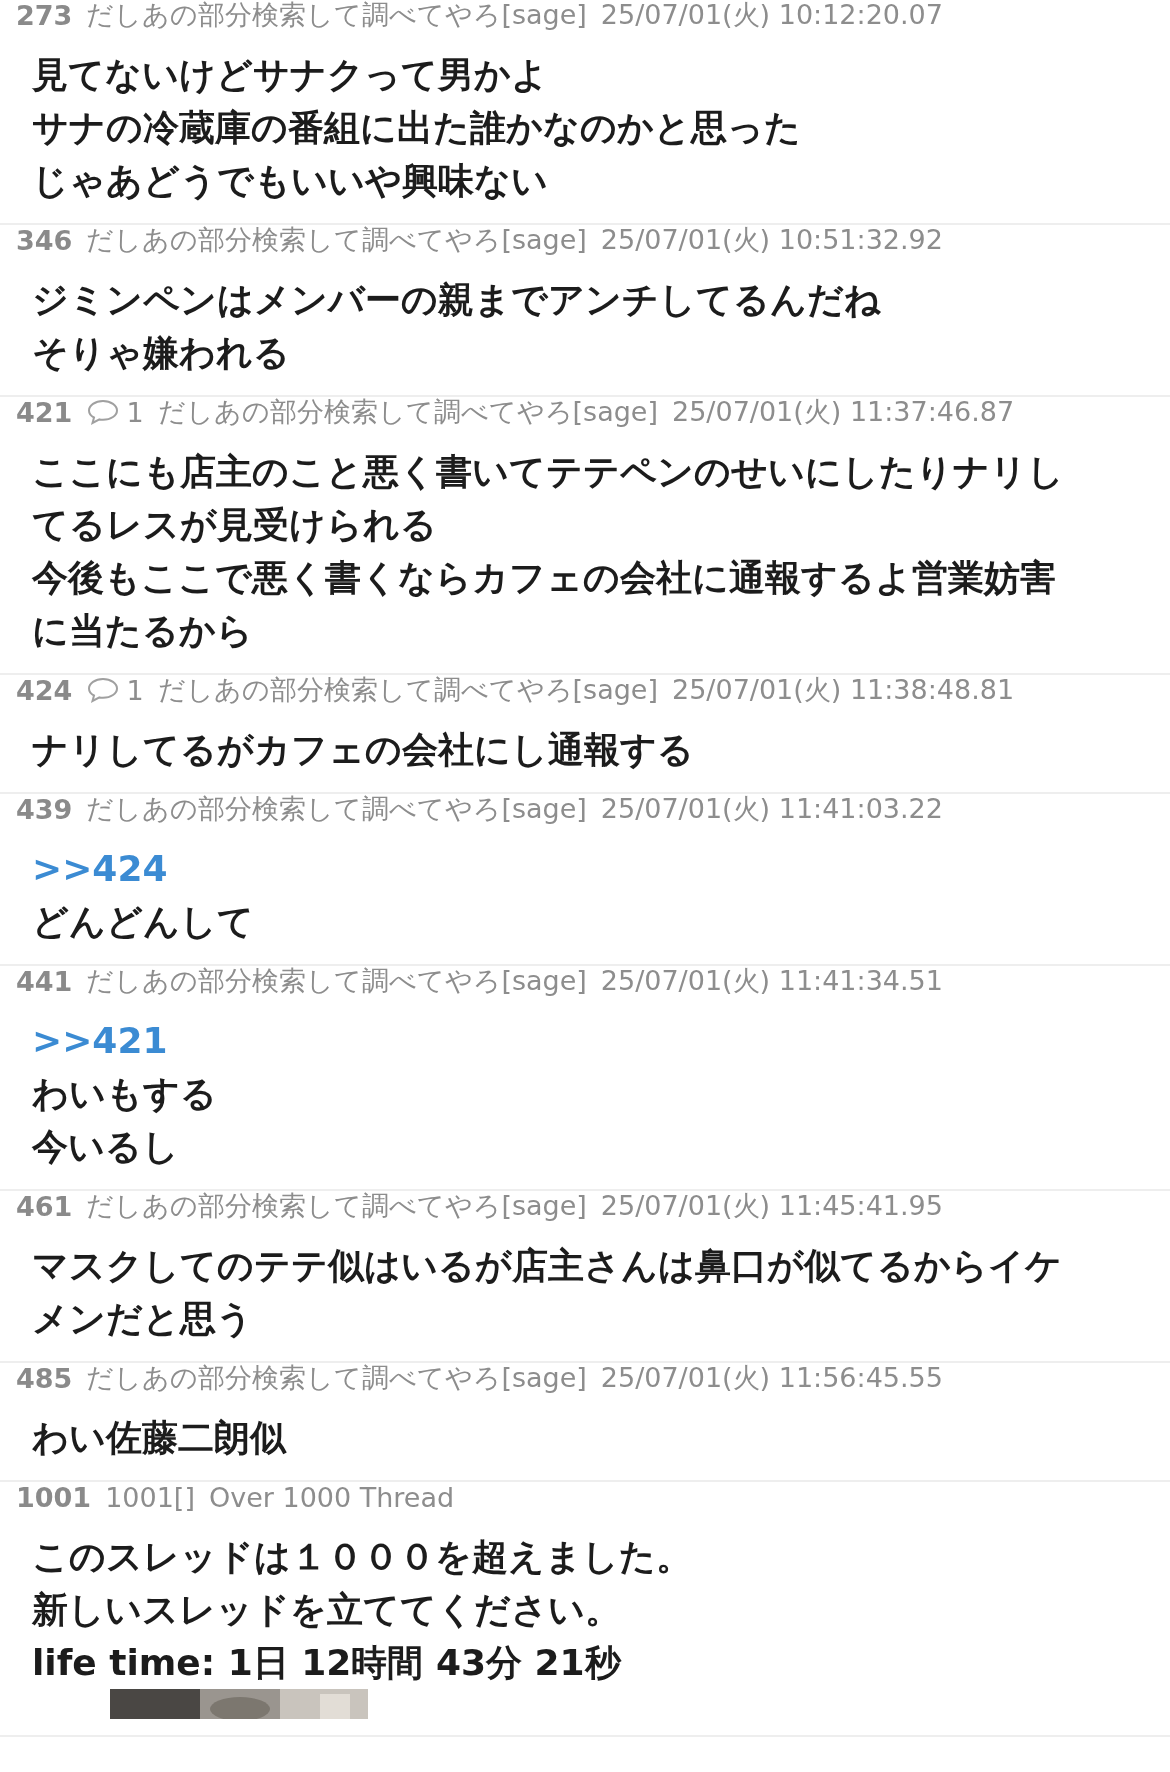 This screenshot has height=1772, width=1170. Describe the element at coordinates (44, 412) in the screenshot. I see `post-number: 421` at that location.